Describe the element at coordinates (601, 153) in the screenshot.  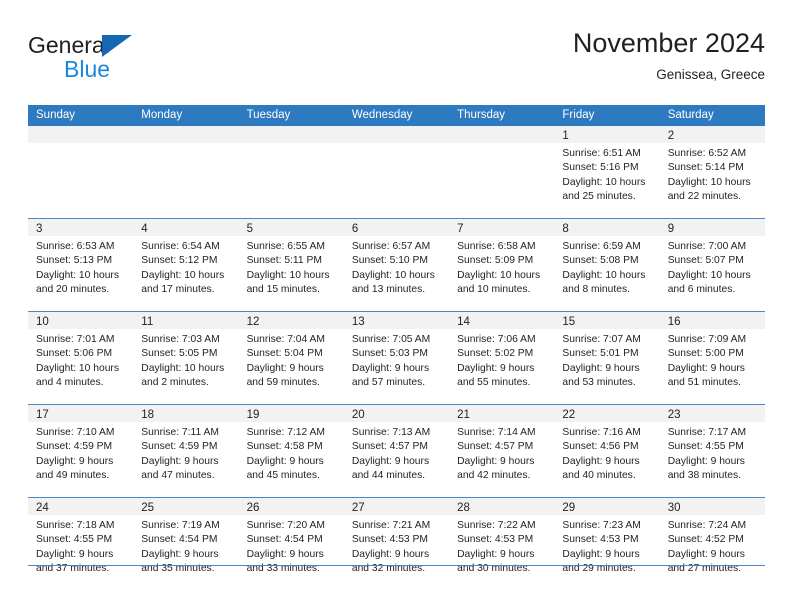
I see `sunrise-text: Sunrise: 6:51 AM` at that location.